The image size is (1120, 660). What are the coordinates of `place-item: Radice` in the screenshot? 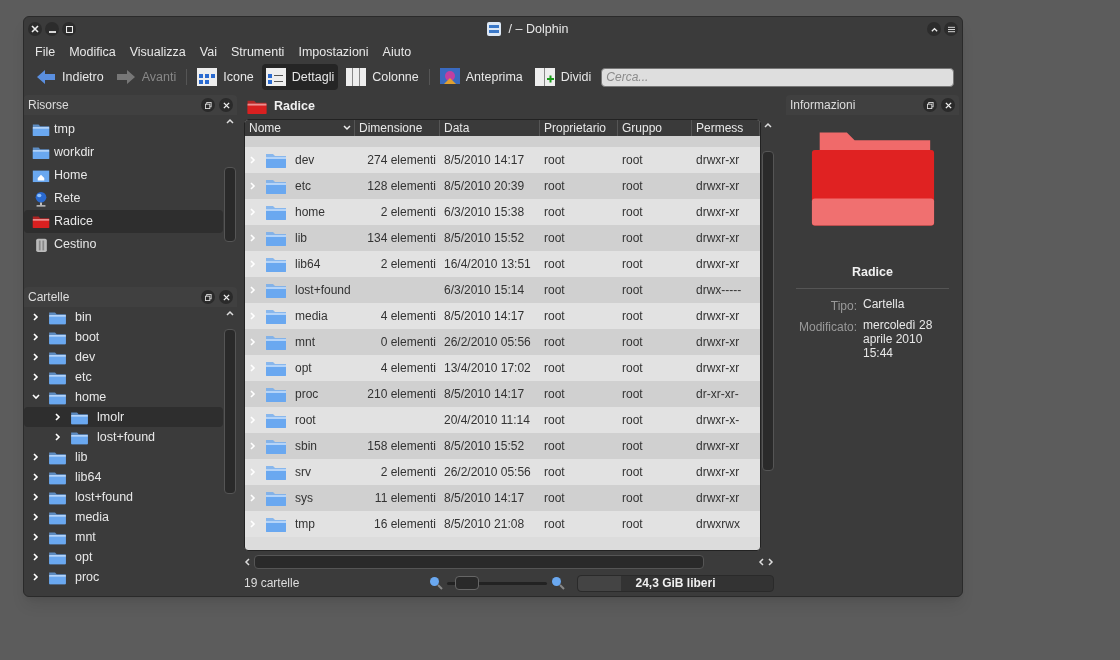 It's located at (123, 221).